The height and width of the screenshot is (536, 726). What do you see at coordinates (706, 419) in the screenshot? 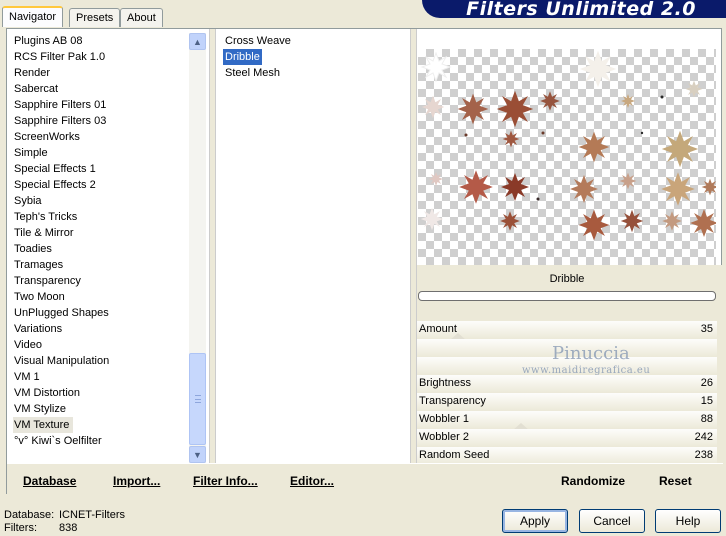
I see `param-value: 88` at bounding box center [706, 419].